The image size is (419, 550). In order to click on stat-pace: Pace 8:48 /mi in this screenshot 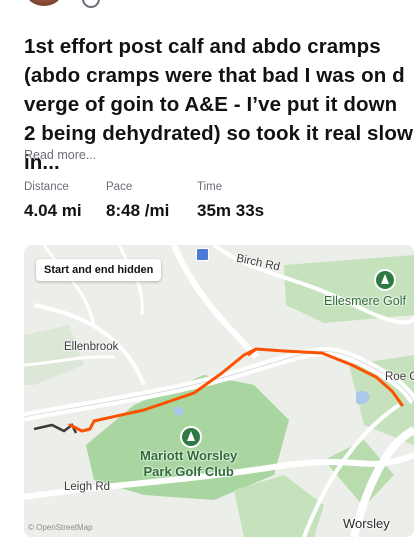, I will do `click(137, 201)`.